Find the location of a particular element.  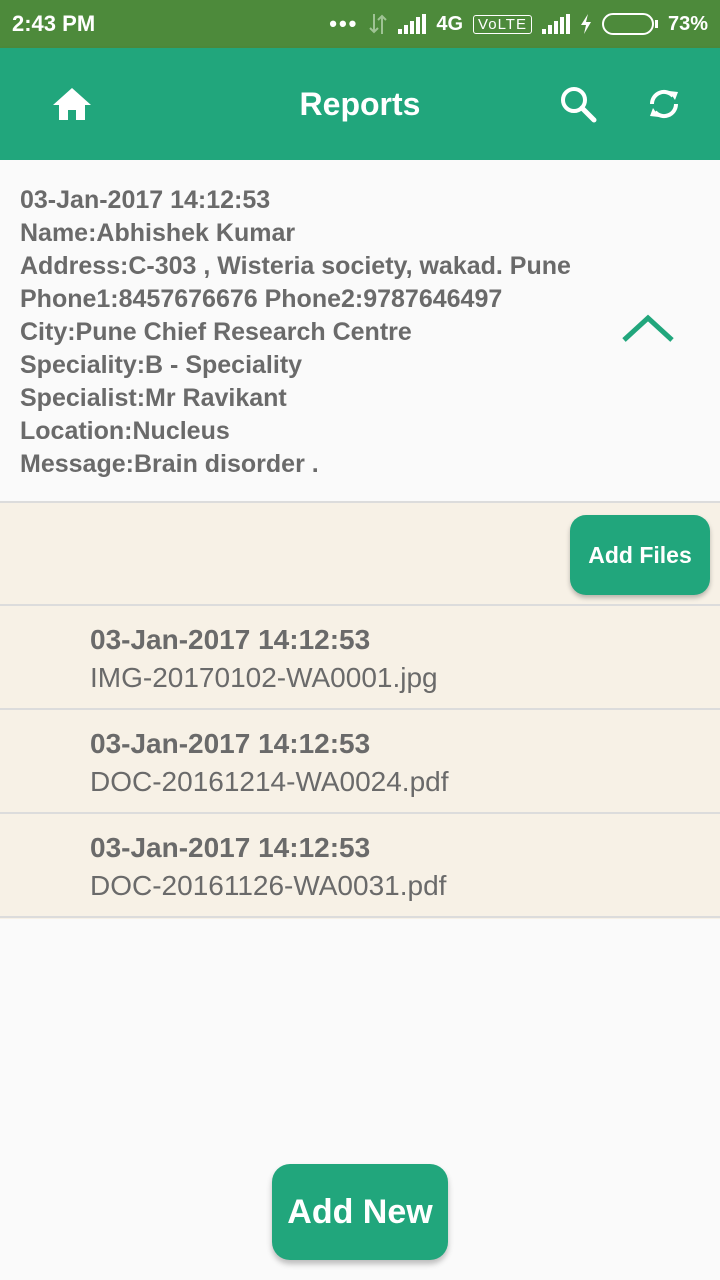

status-indicators: ••• 4G VoLTE 73% is located at coordinates (518, 24).